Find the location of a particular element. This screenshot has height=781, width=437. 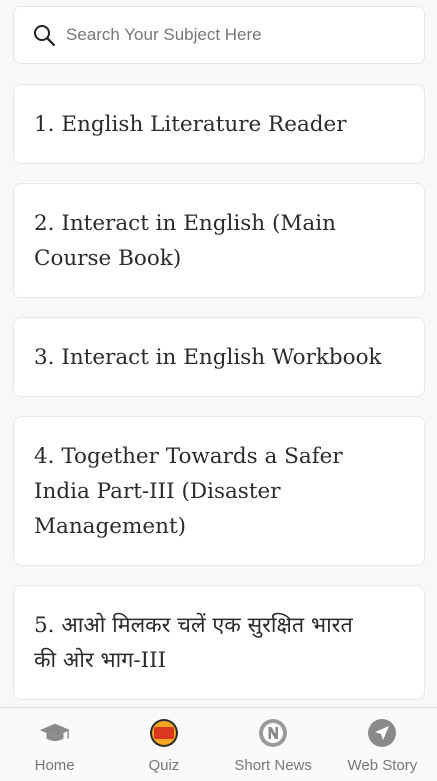

graduation-cap-icon is located at coordinates (55, 733).